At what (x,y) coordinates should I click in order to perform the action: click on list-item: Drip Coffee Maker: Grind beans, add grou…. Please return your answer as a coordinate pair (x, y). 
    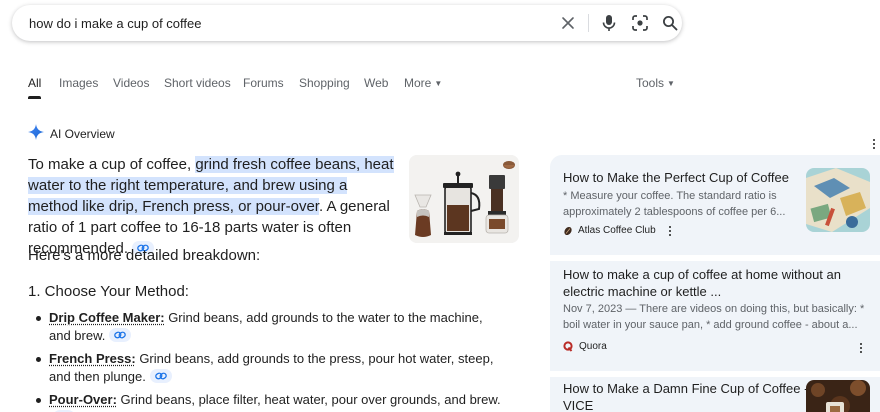
    Looking at the image, I should click on (271, 327).